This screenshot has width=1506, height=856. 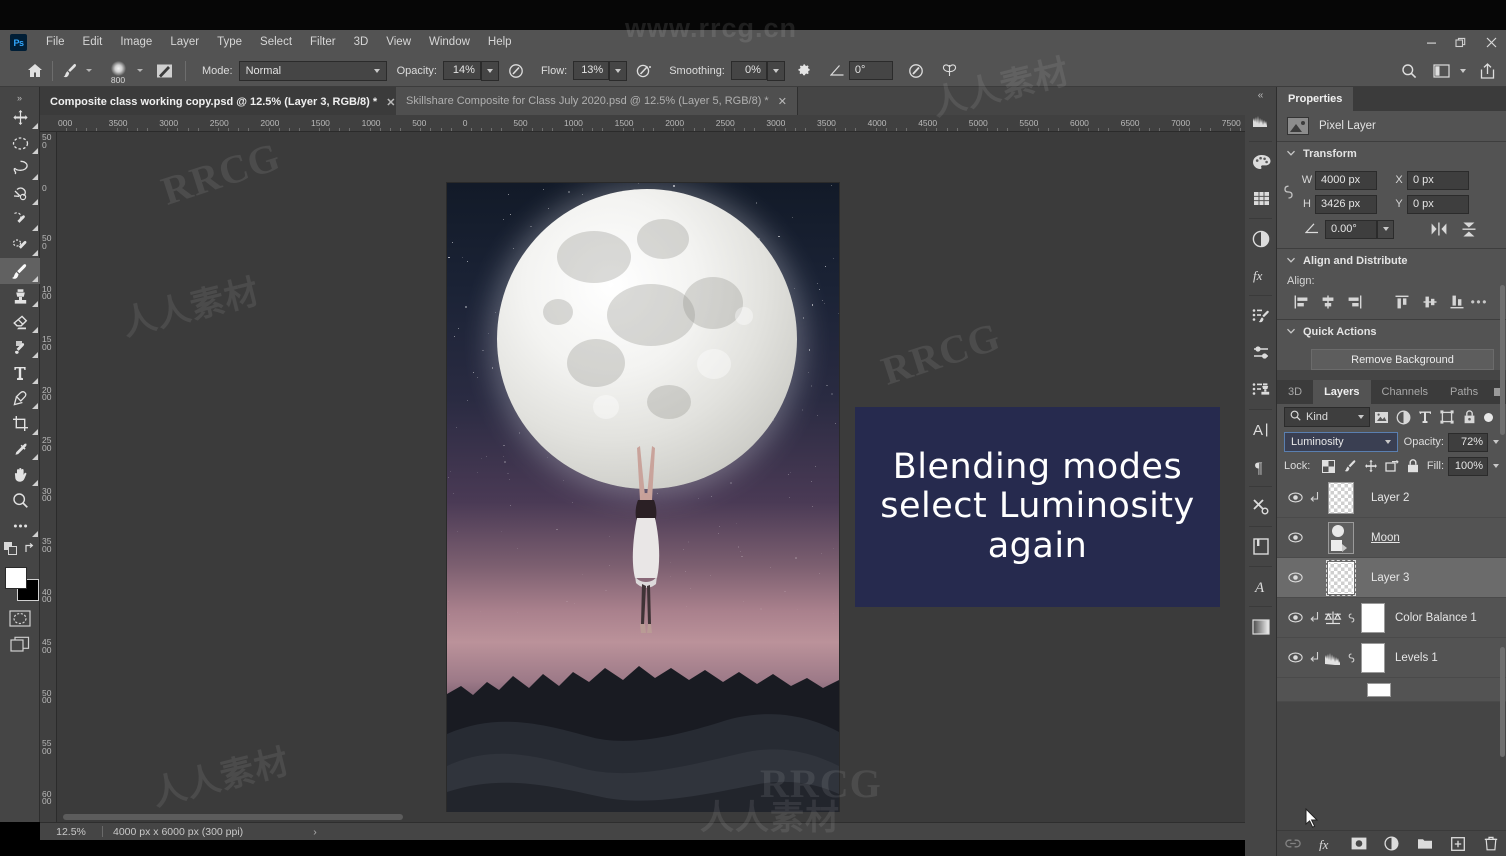 I want to click on home-icon, so click(x=35, y=71).